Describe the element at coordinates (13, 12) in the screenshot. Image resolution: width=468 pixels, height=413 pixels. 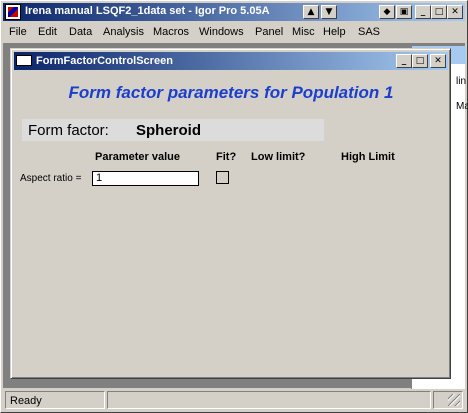
I see `igor-app-icon` at that location.